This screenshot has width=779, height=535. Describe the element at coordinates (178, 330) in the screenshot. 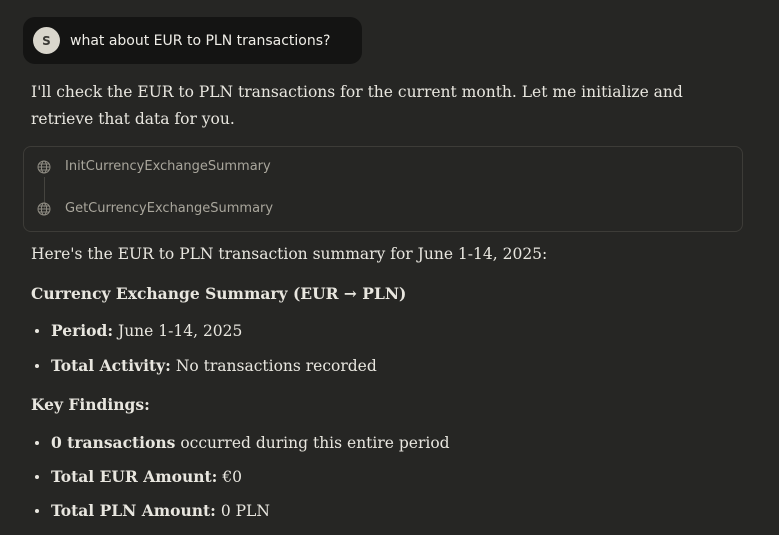

I see `list-item-value: June 1-14, 2025` at that location.